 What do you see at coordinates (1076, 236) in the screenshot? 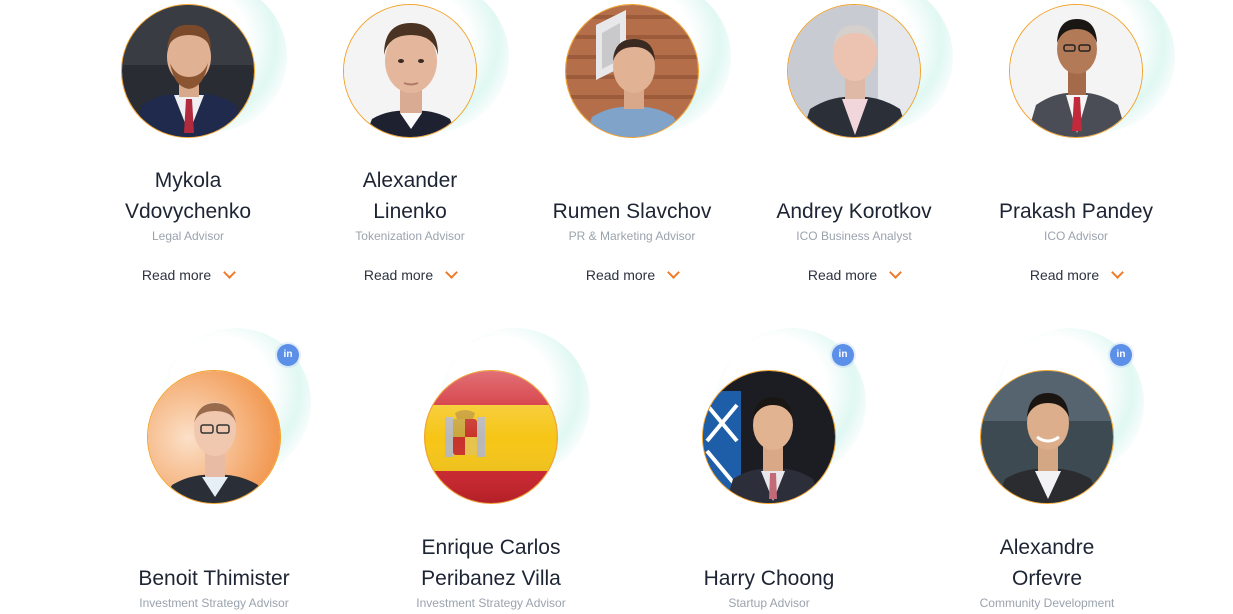
I see `advisor-role: ICO Advisor` at bounding box center [1076, 236].